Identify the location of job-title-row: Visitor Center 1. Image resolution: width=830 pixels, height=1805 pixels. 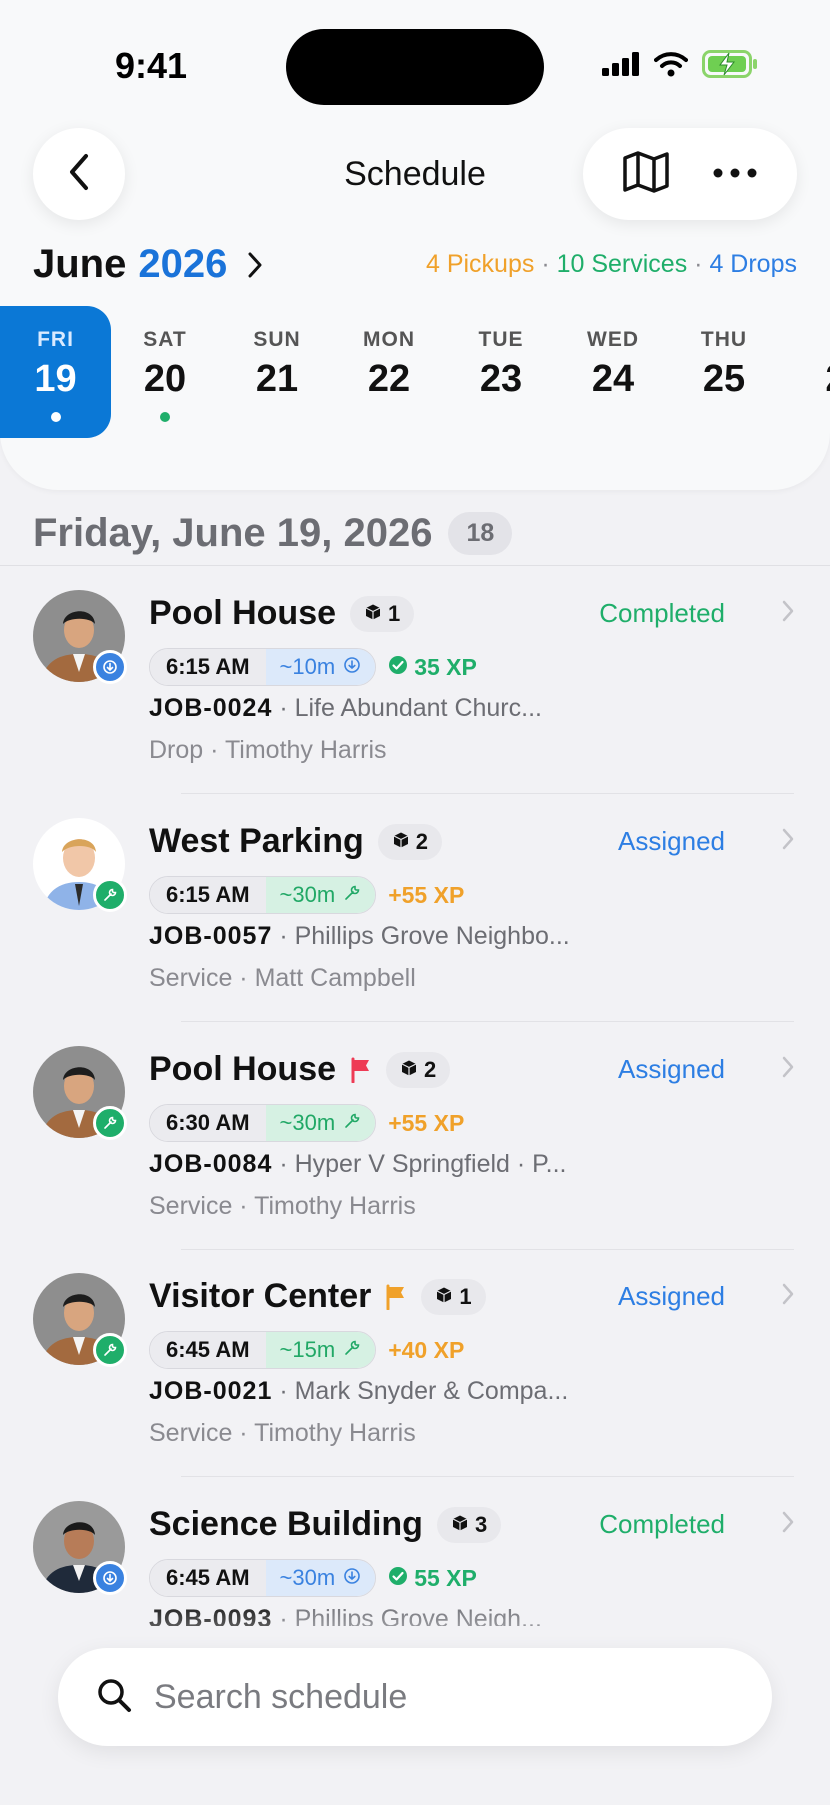
(317, 1296).